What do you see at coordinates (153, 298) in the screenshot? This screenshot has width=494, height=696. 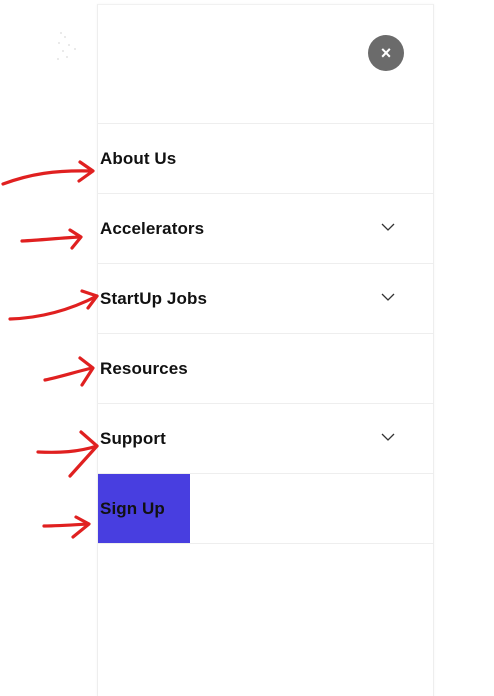 I see `menu-item-label: StartUp Jobs` at bounding box center [153, 298].